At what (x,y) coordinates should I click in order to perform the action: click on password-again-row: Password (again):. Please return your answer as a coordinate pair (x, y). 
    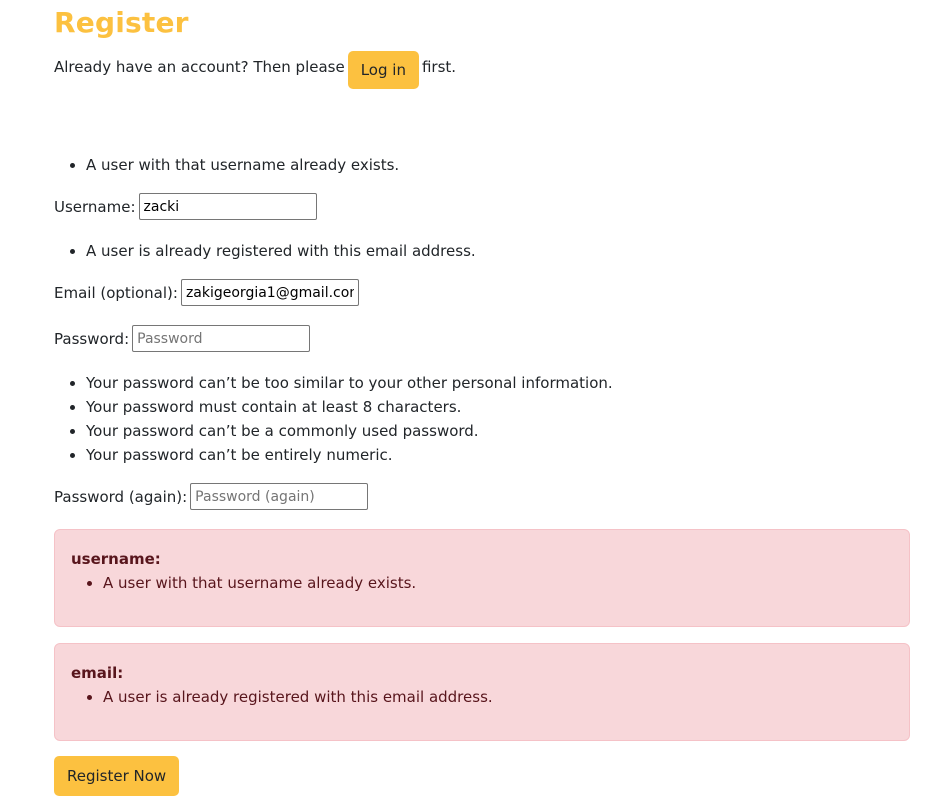
    Looking at the image, I should click on (211, 496).